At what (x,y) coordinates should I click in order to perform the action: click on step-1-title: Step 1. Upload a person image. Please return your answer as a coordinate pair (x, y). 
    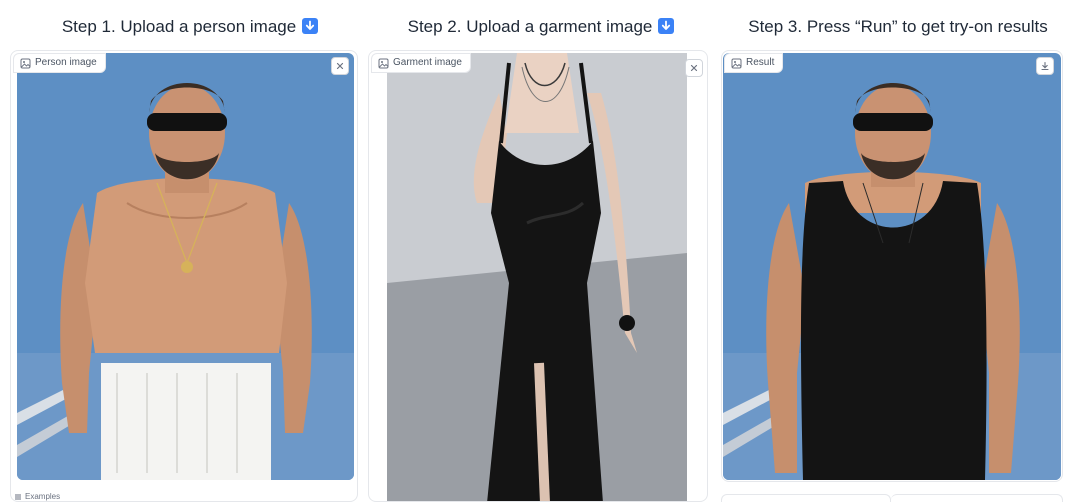
    Looking at the image, I should click on (190, 27).